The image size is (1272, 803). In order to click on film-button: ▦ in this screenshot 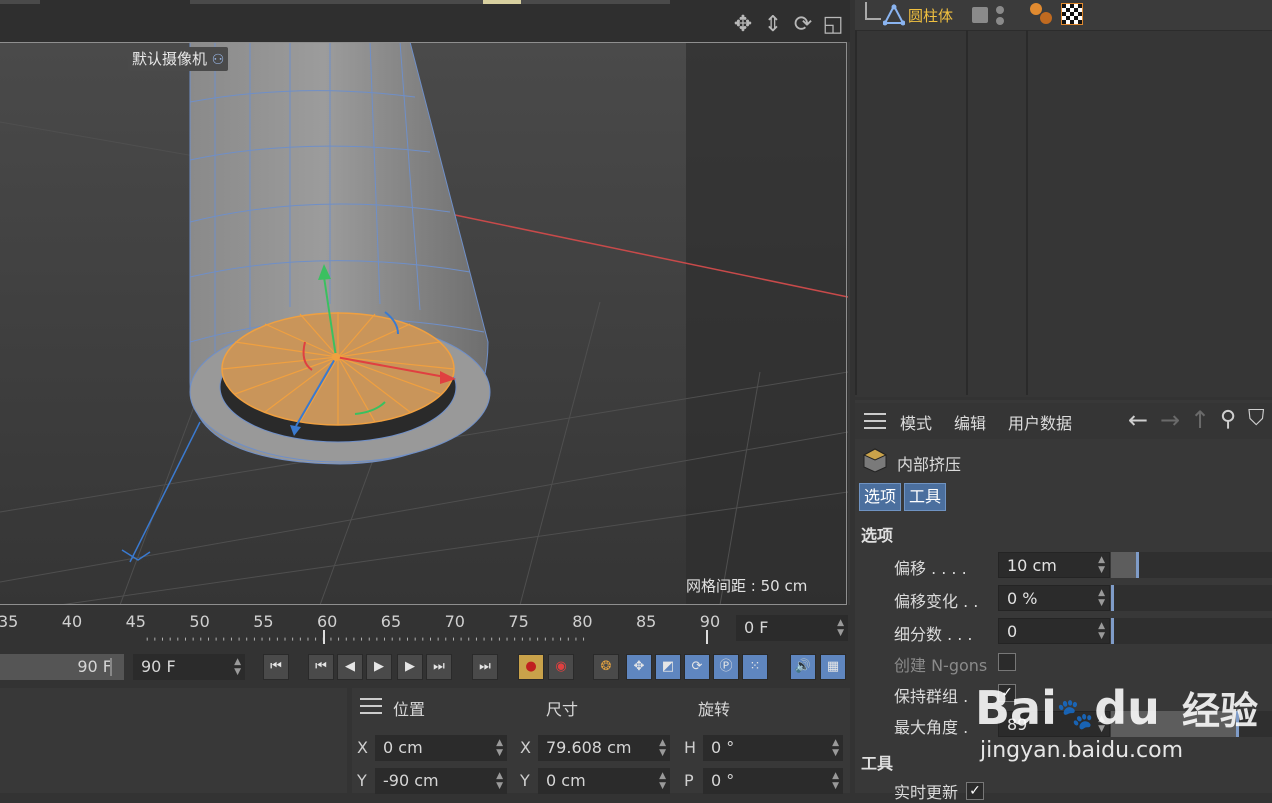, I will do `click(833, 667)`.